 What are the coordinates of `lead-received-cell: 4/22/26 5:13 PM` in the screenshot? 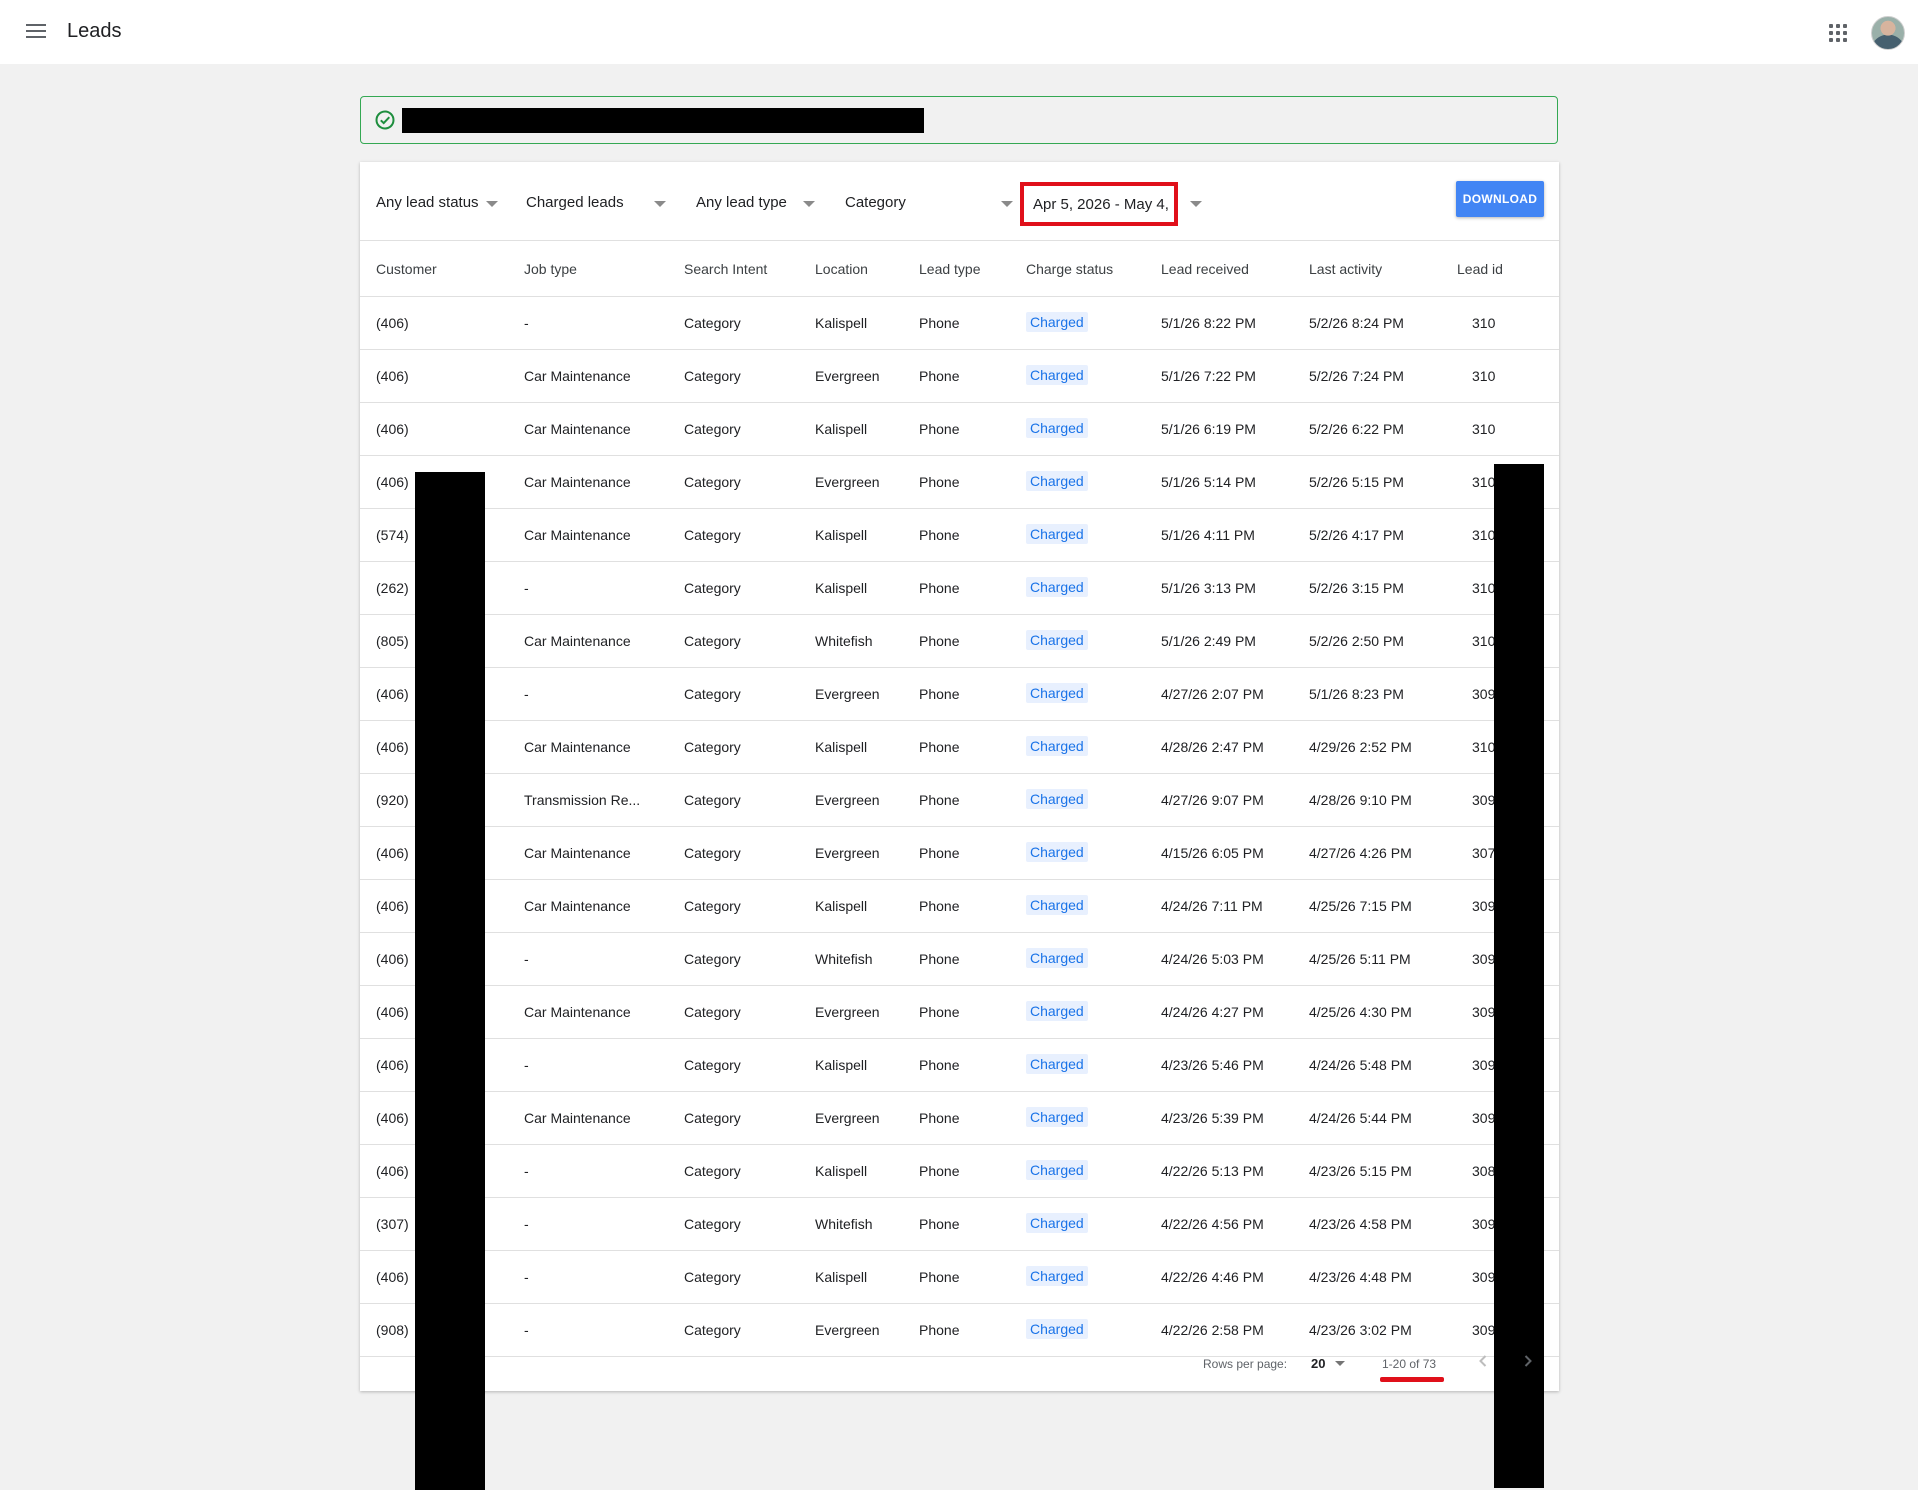 It's located at (1212, 1171).